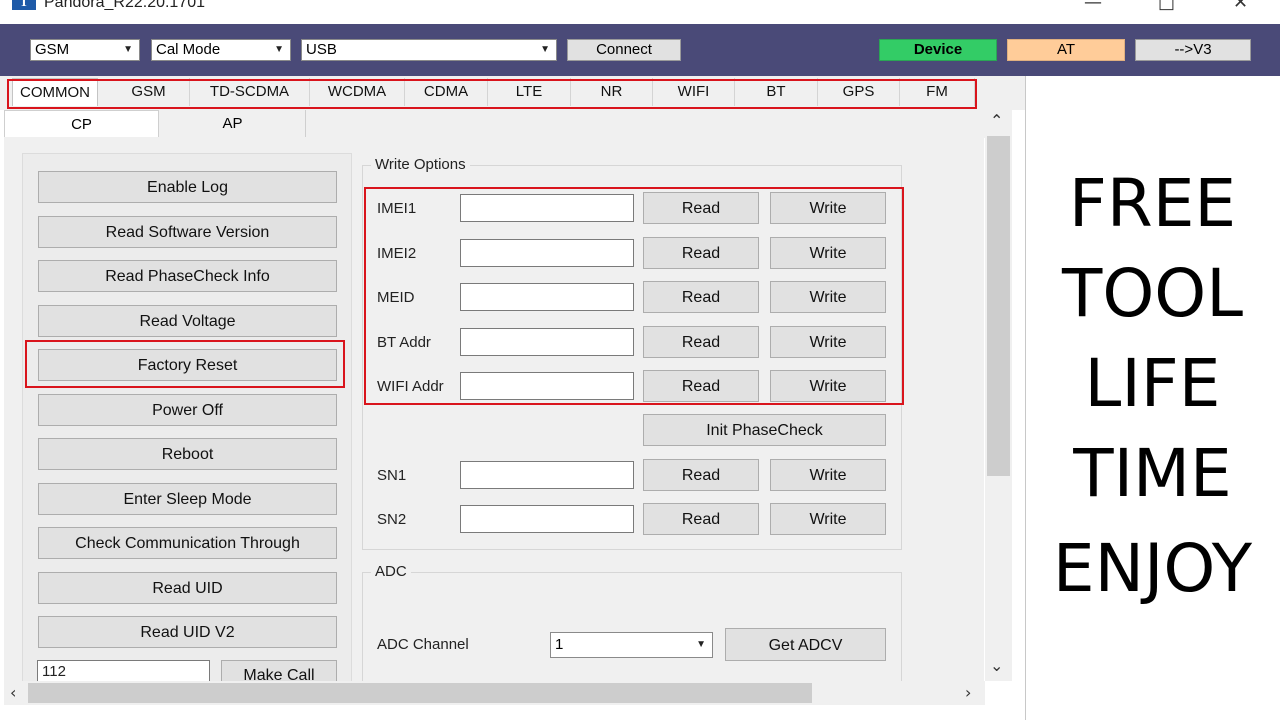 Image resolution: width=1280 pixels, height=720 pixels. What do you see at coordinates (1152, 568) in the screenshot?
I see `overlay-line-enjoy: ENJOY` at bounding box center [1152, 568].